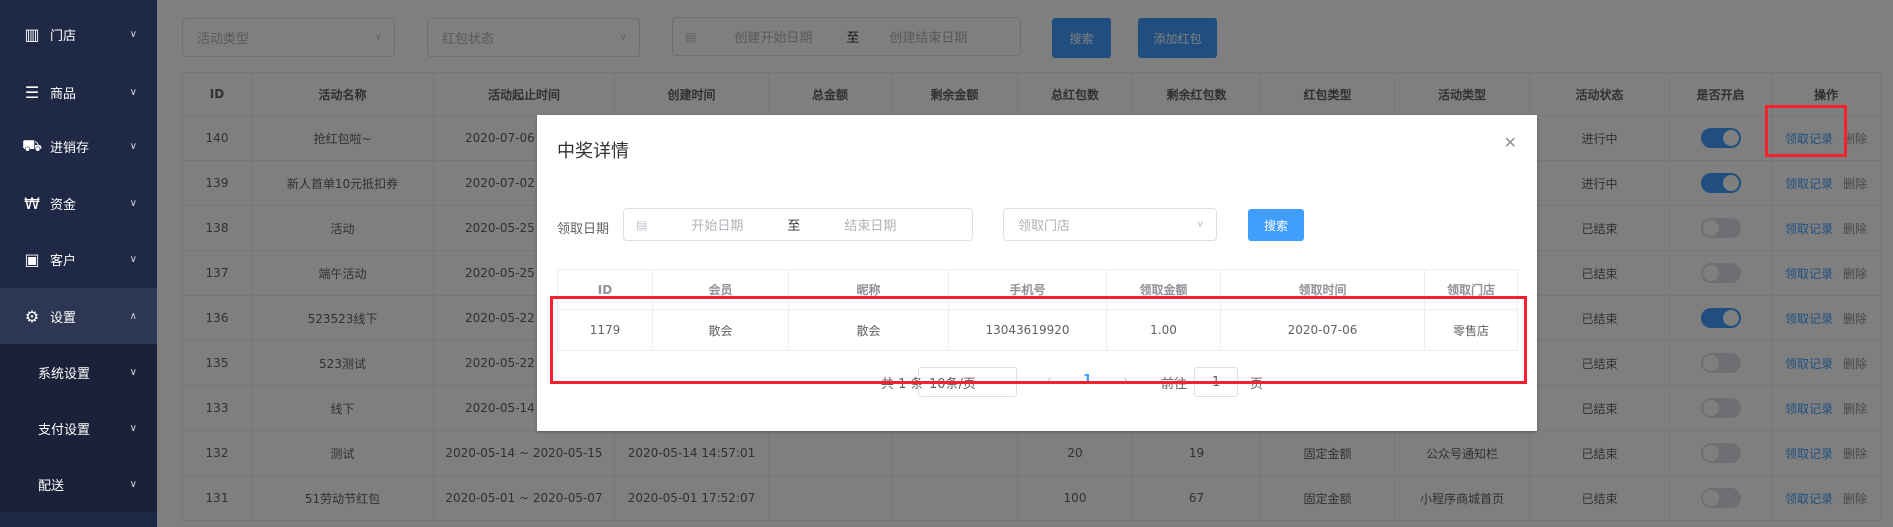 The image size is (1893, 527). I want to click on sidebar-item-label: 商品, so click(63, 94).